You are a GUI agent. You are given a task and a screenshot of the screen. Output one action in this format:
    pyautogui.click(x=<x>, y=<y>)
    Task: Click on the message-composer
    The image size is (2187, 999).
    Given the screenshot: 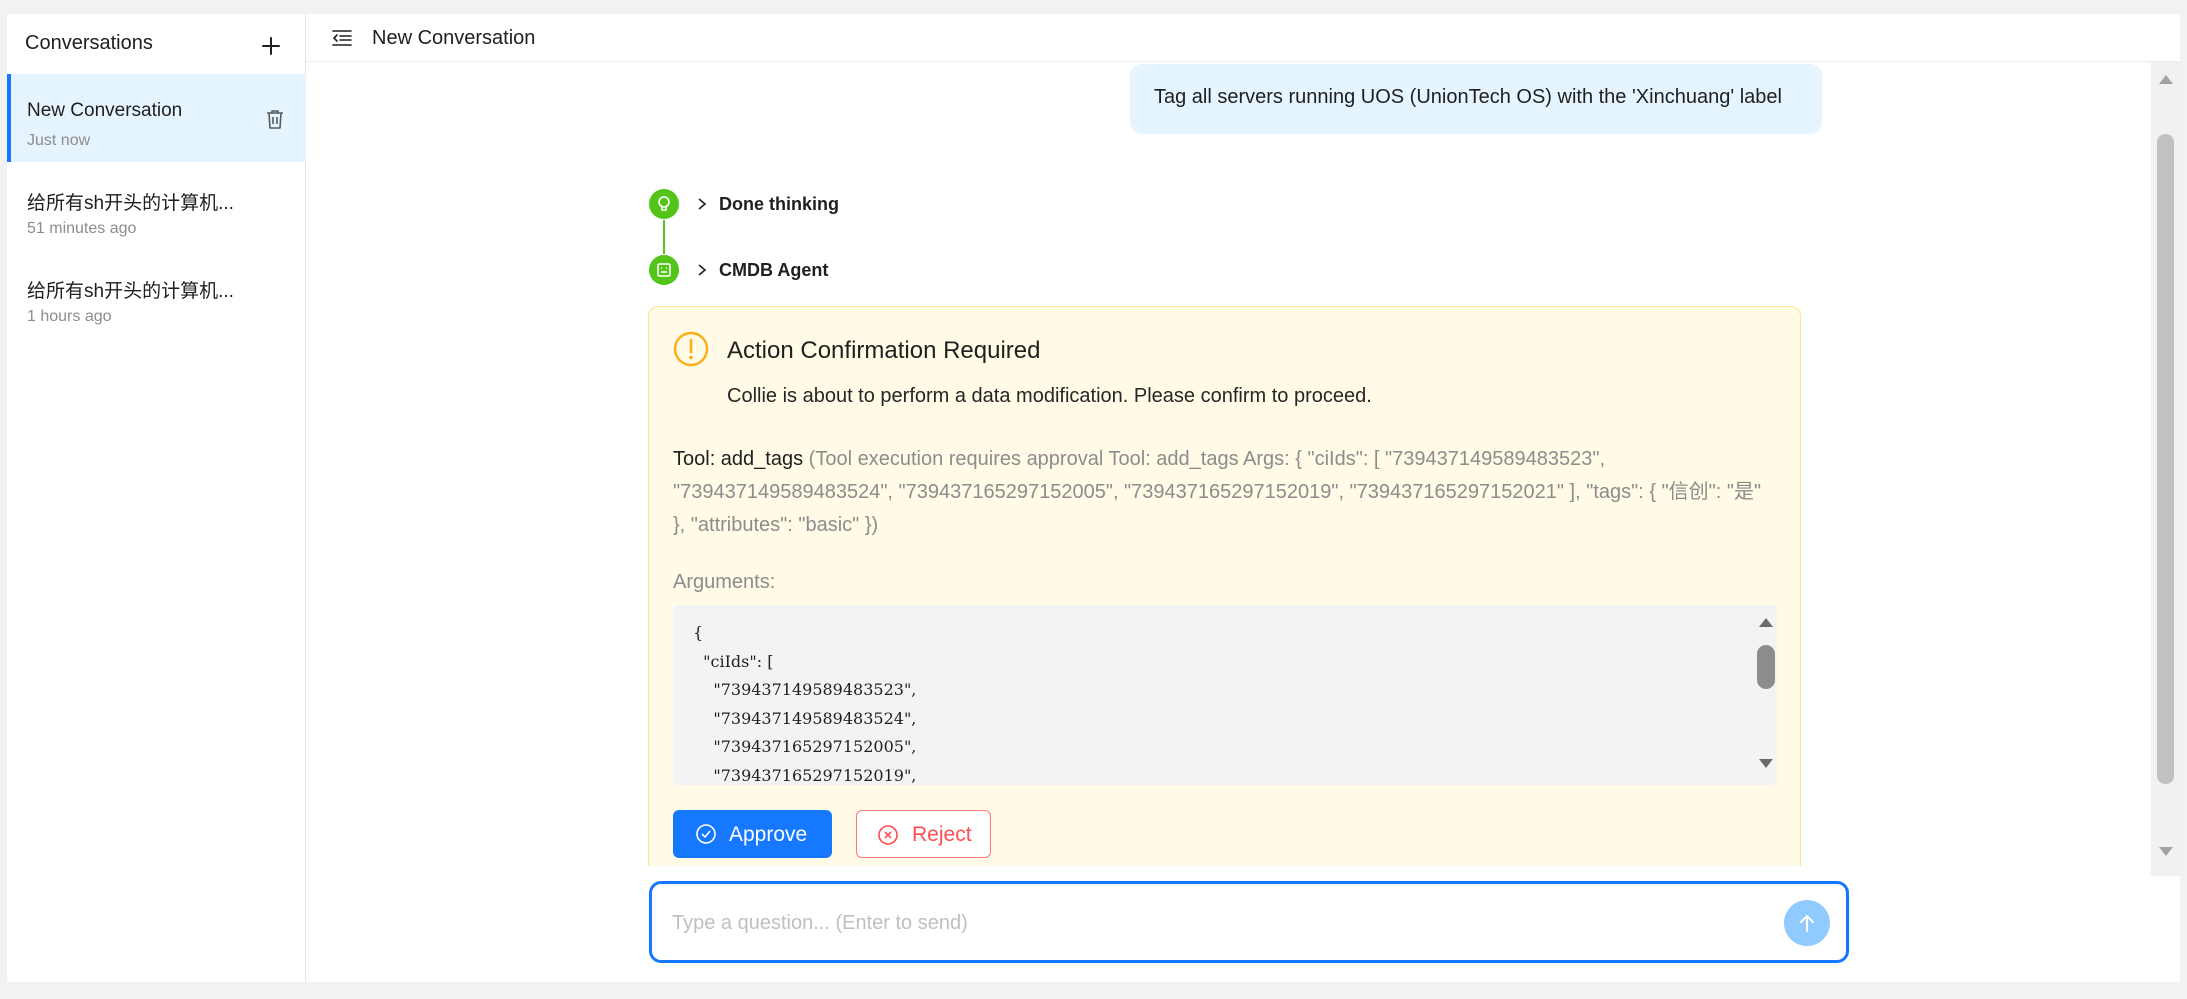 What is the action you would take?
    pyautogui.click(x=1249, y=922)
    